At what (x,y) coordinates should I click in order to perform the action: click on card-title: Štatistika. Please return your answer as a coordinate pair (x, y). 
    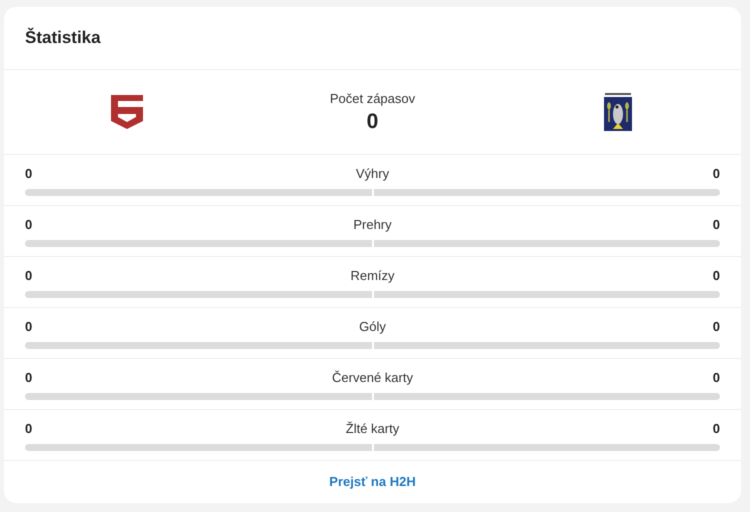
    Looking at the image, I should click on (63, 38).